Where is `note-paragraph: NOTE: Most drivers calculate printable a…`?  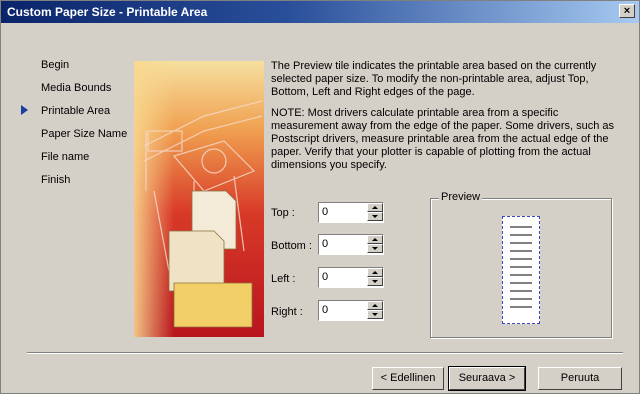 note-paragraph: NOTE: Most drivers calculate printable a… is located at coordinates (443, 139).